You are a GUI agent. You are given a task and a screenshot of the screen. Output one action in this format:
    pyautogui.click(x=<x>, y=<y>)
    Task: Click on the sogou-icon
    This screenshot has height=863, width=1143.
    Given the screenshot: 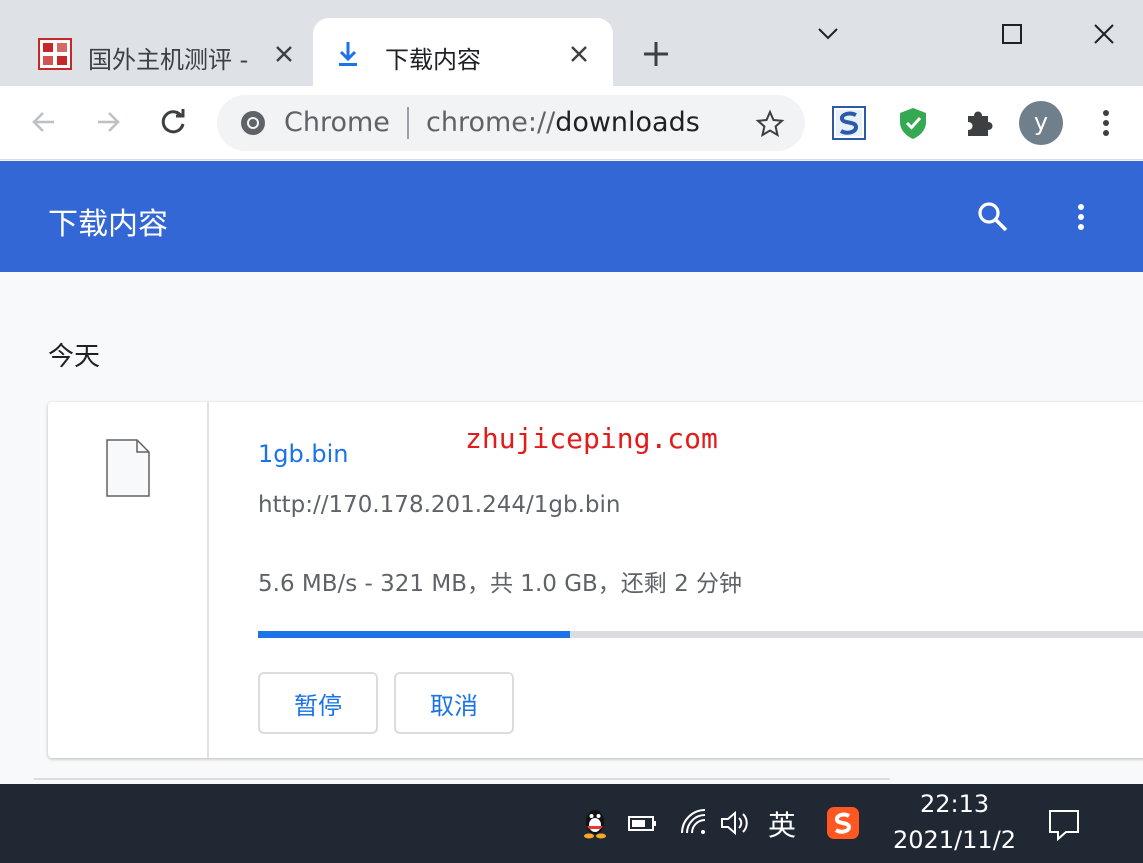 What is the action you would take?
    pyautogui.click(x=843, y=823)
    